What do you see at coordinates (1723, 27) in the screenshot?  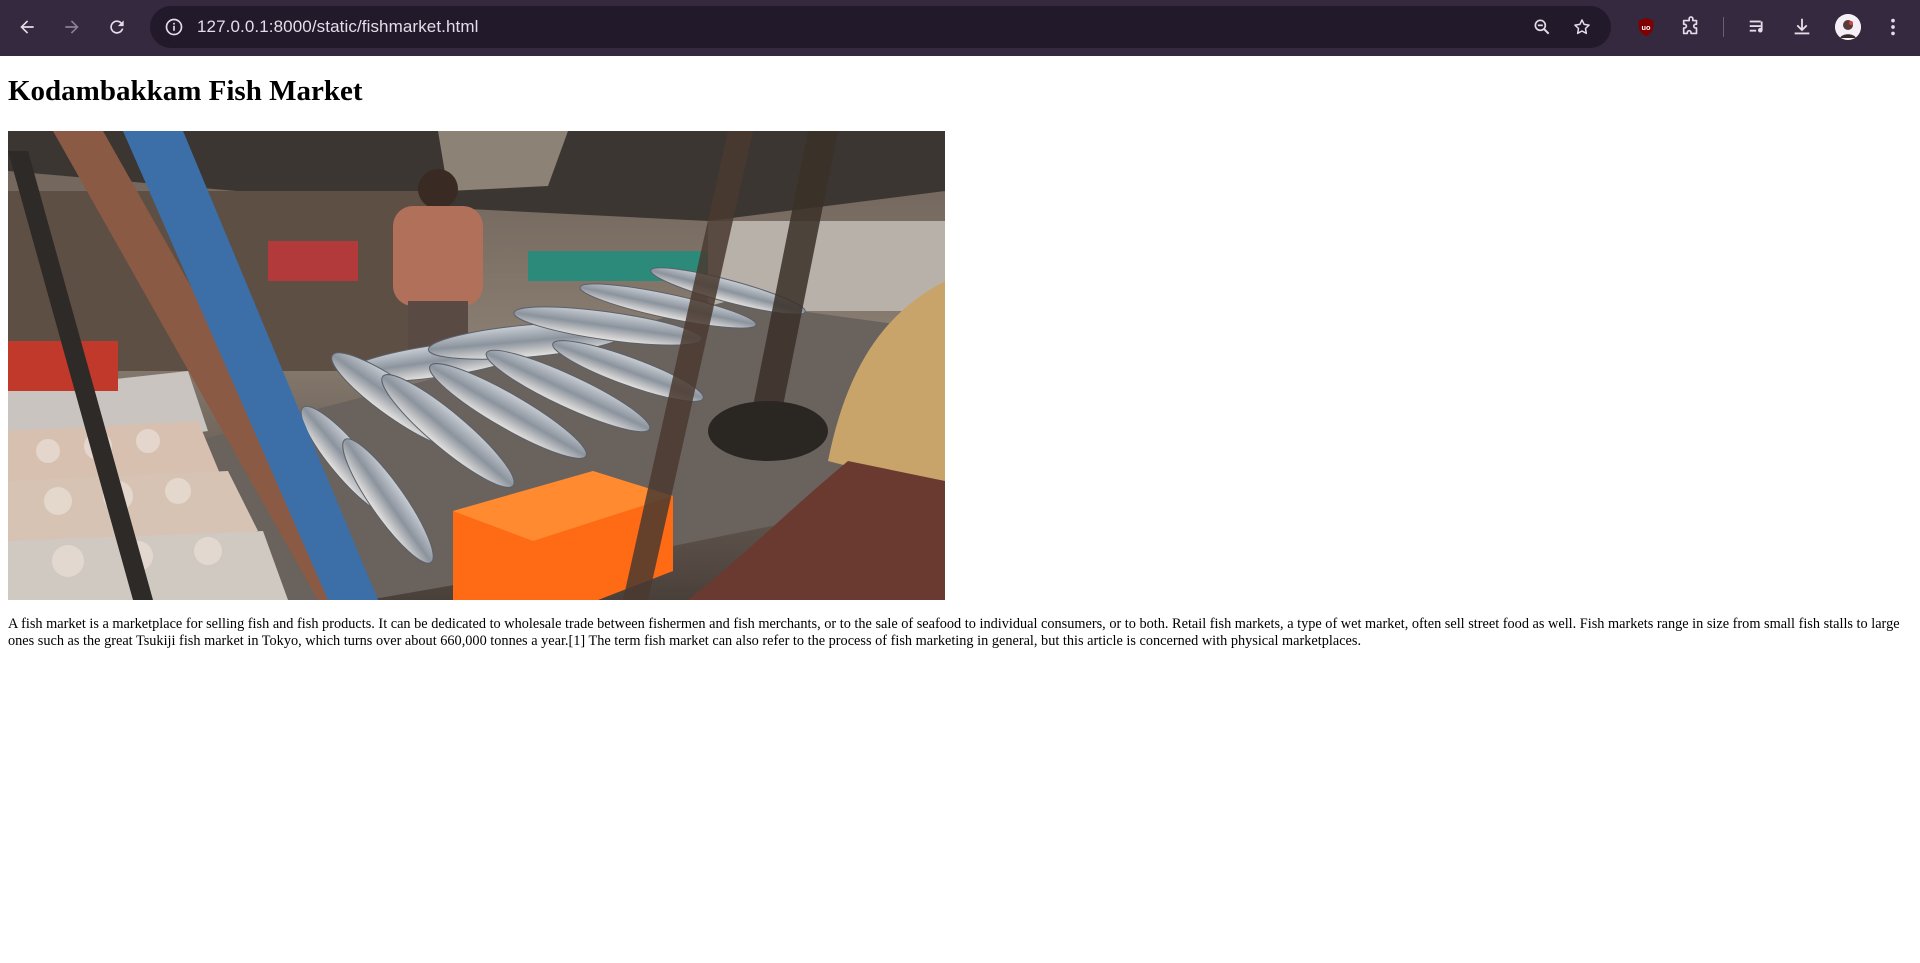 I see `toolbar-divider` at bounding box center [1723, 27].